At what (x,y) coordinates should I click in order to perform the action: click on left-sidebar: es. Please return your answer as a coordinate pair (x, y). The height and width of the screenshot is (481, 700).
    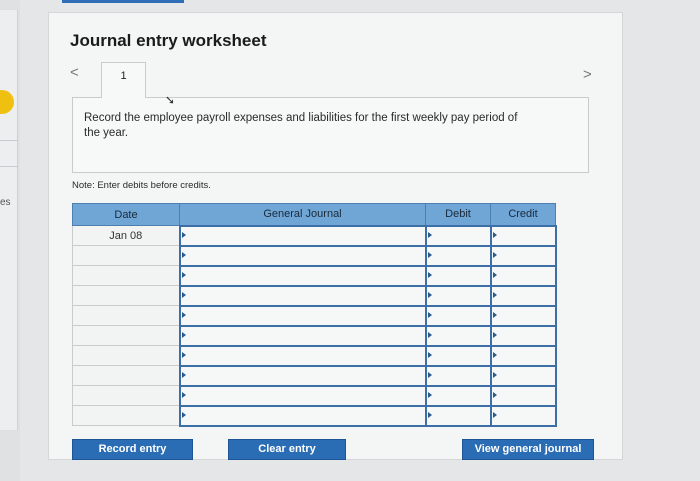
    Looking at the image, I should click on (10, 240).